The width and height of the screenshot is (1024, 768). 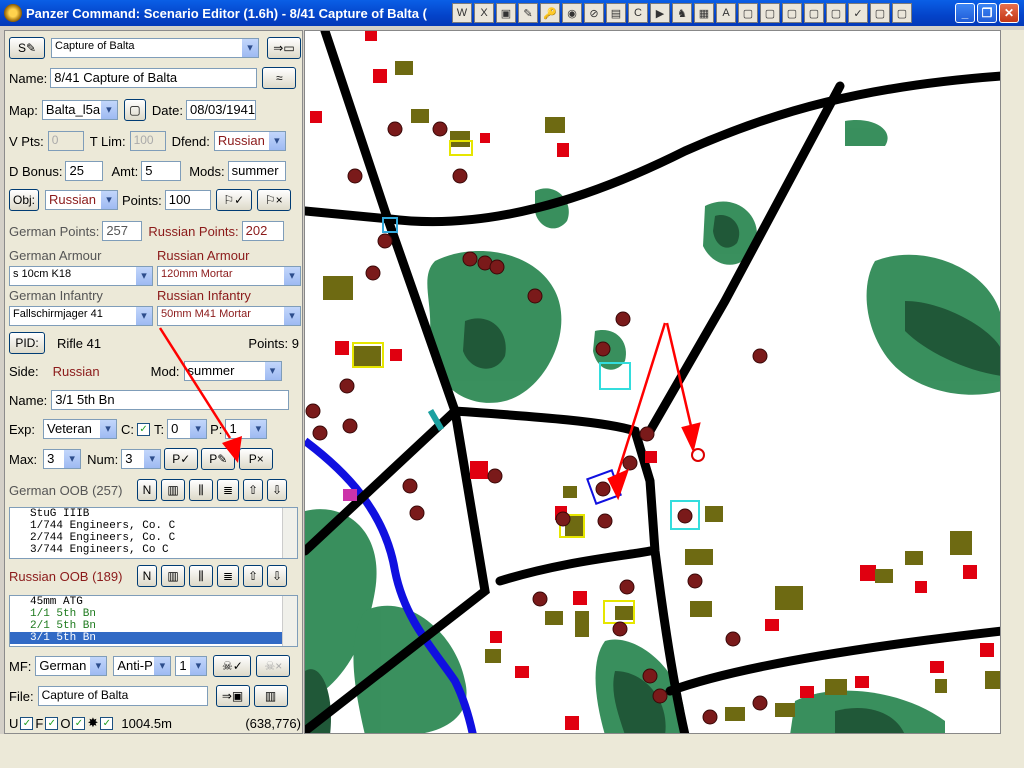 I want to click on list-item: 3/744 Engineers, Co C, so click(x=153, y=550).